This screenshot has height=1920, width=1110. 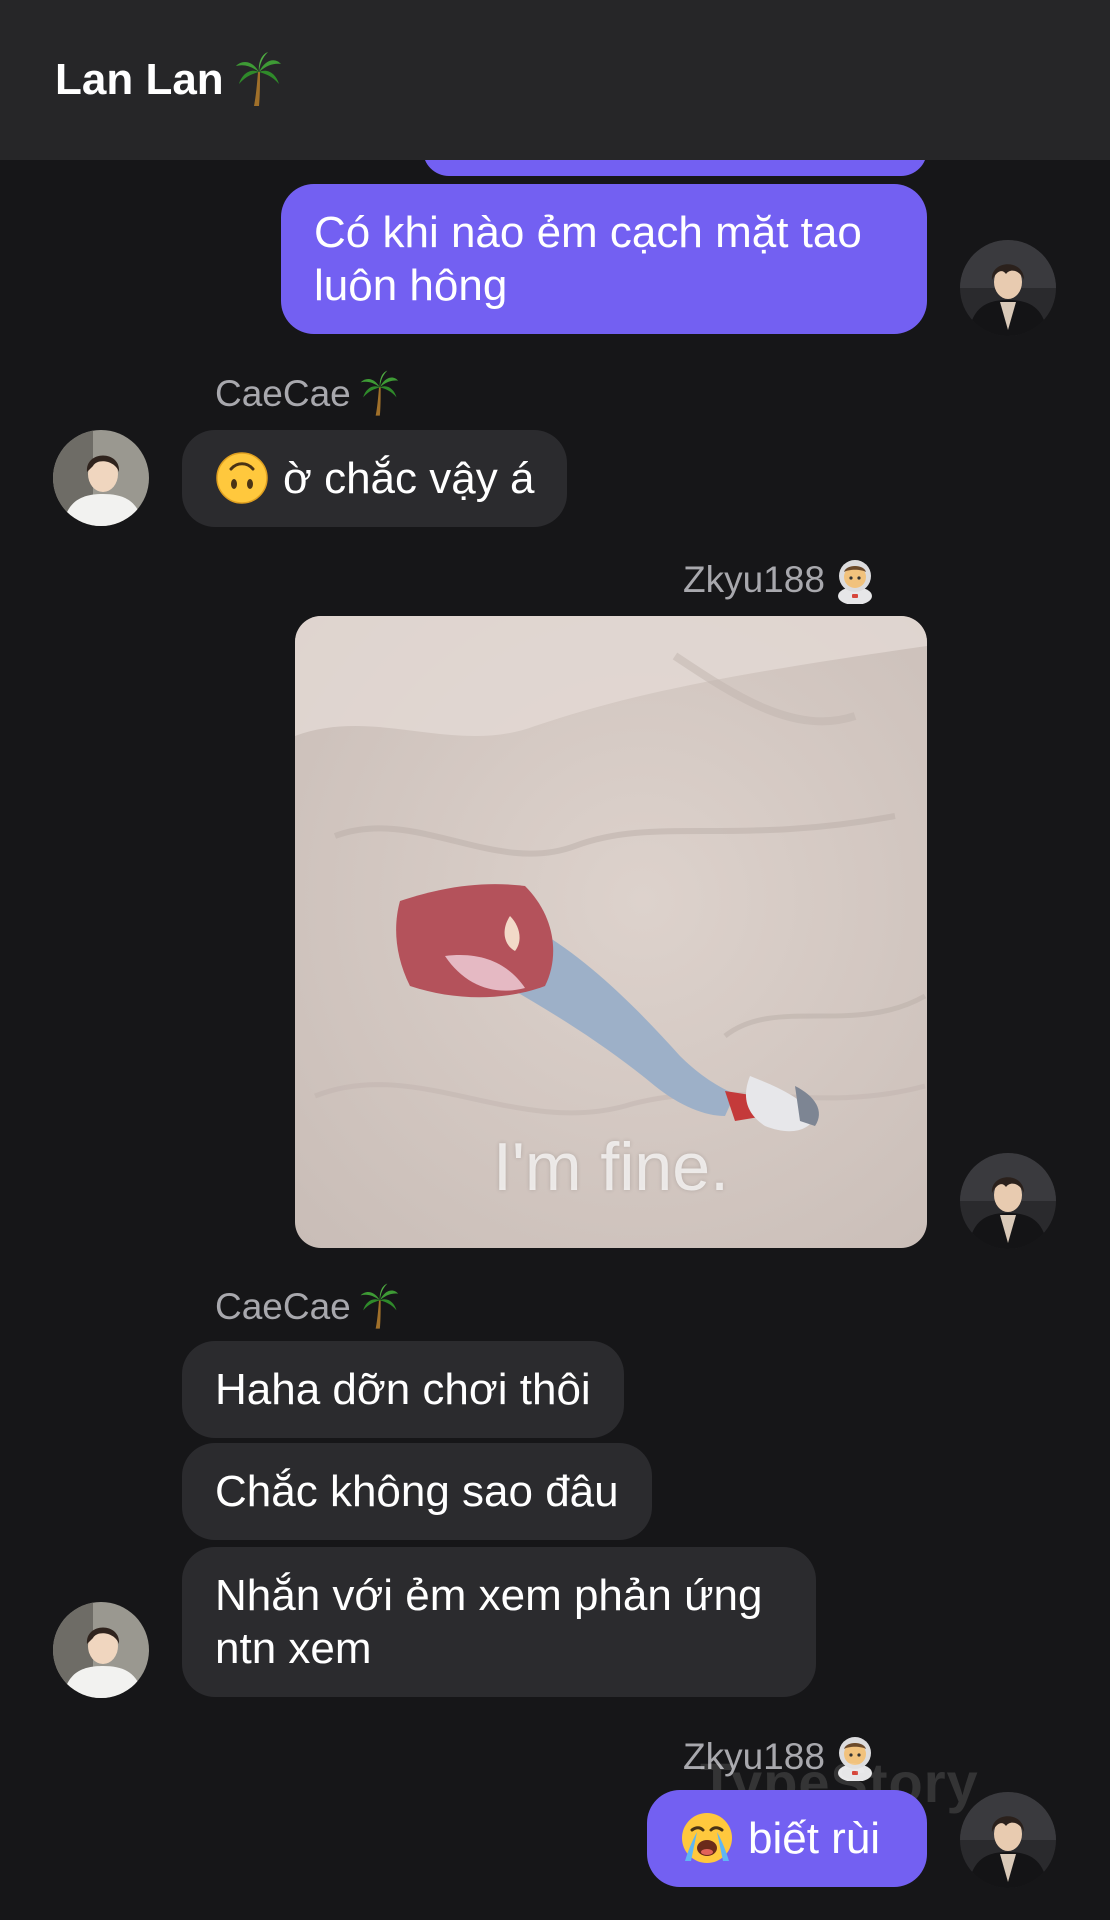 What do you see at coordinates (242, 478) in the screenshot?
I see `upside-down-face-icon` at bounding box center [242, 478].